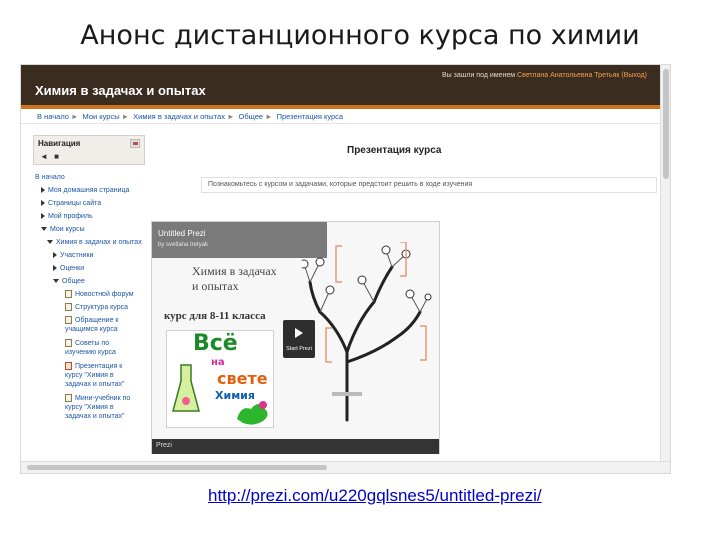 Image resolution: width=720 pixels, height=540 pixels. I want to click on prezi-heading-line-1: Химия в задачах, so click(234, 271).